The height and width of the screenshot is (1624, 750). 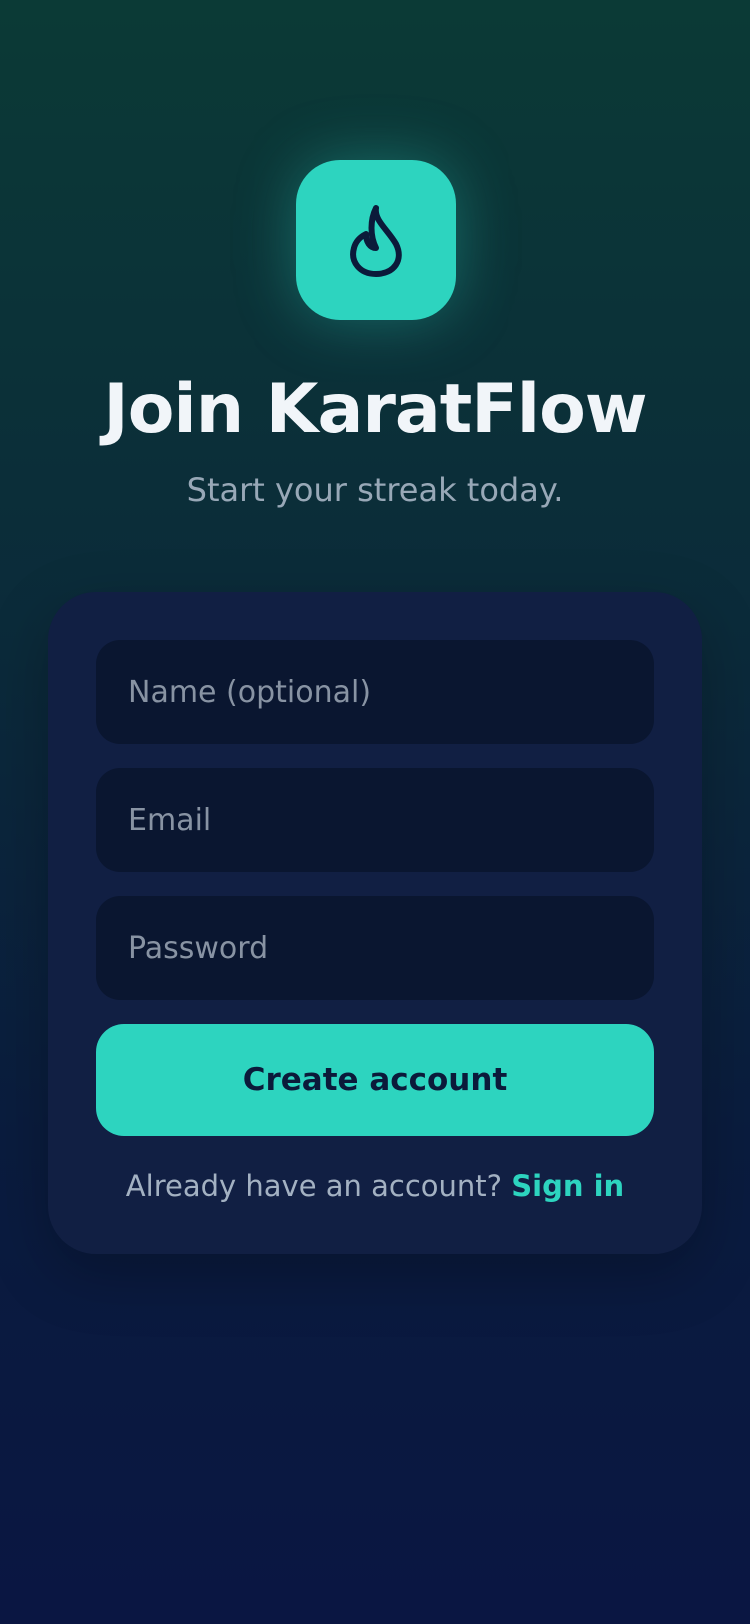 I want to click on signin-prompt: Already have an account?, so click(x=318, y=1186).